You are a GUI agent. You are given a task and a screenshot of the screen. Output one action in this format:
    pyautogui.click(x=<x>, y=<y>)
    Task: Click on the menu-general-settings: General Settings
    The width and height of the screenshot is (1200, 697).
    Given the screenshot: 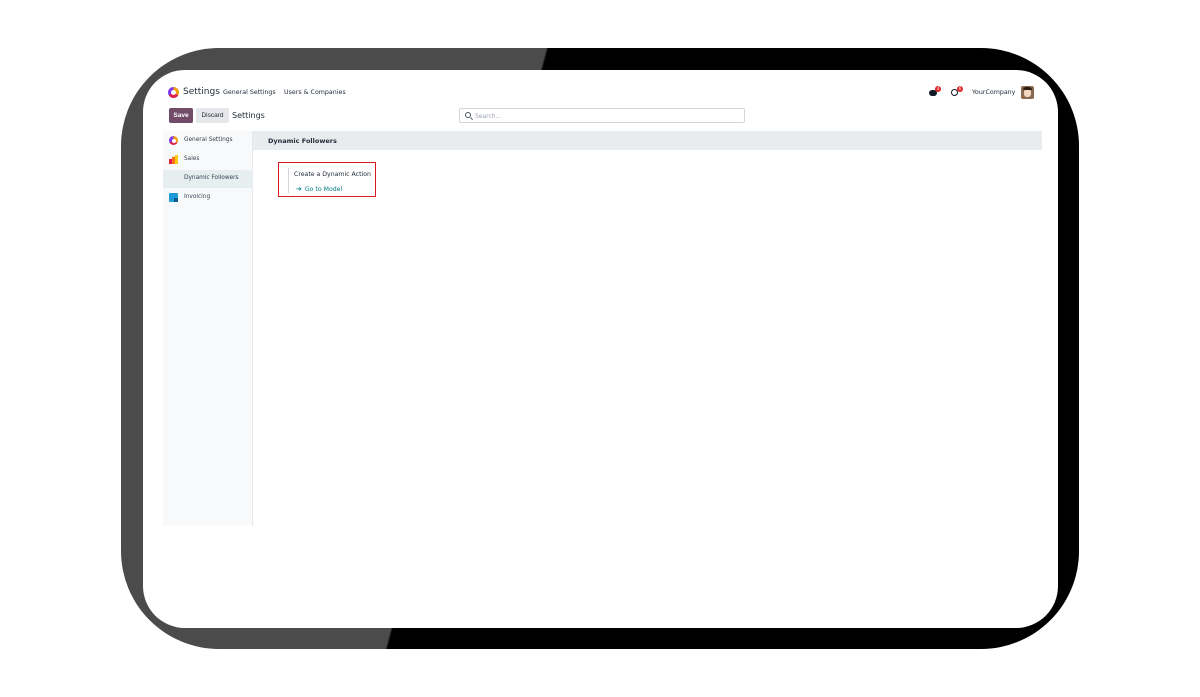 What is the action you would take?
    pyautogui.click(x=249, y=92)
    